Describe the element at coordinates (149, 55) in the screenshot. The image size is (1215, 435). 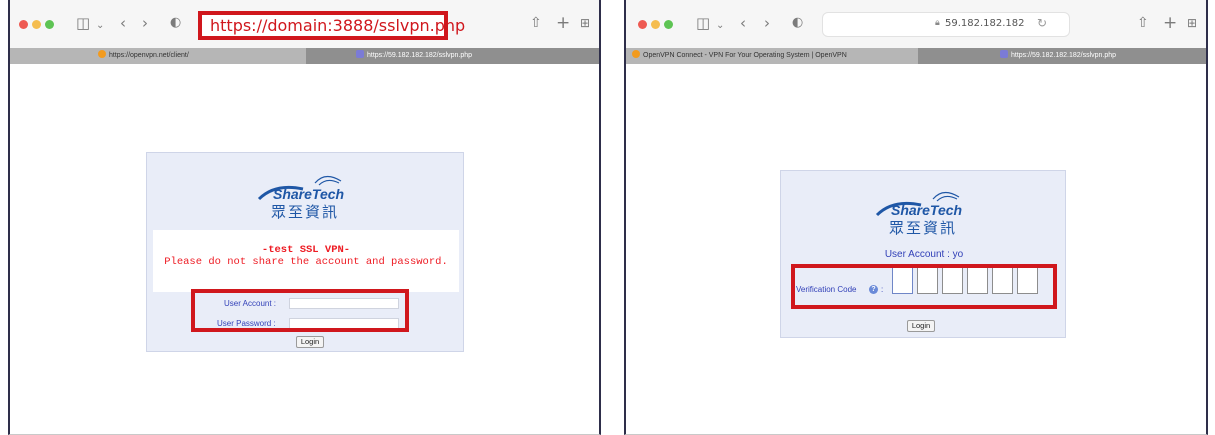
I see `tab-title: https://openvpn.net/client/` at that location.